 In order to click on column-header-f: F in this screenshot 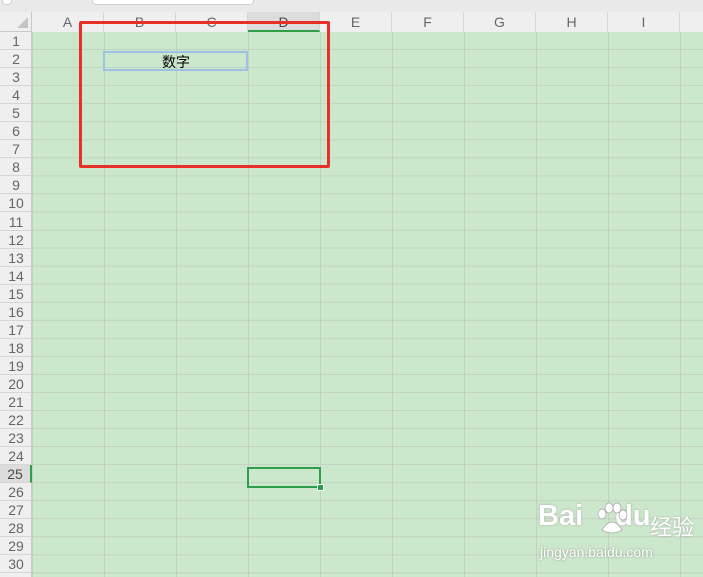, I will do `click(428, 22)`.